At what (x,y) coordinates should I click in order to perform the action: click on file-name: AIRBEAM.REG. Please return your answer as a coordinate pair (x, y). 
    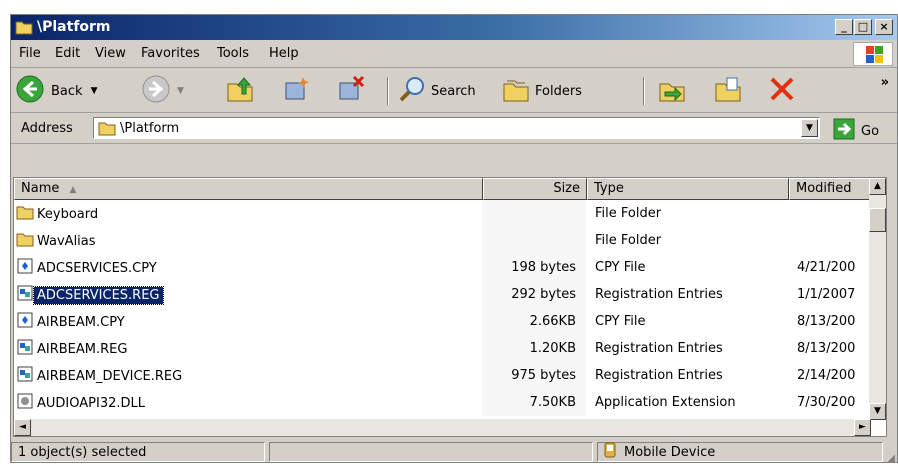
    Looking at the image, I should click on (82, 349).